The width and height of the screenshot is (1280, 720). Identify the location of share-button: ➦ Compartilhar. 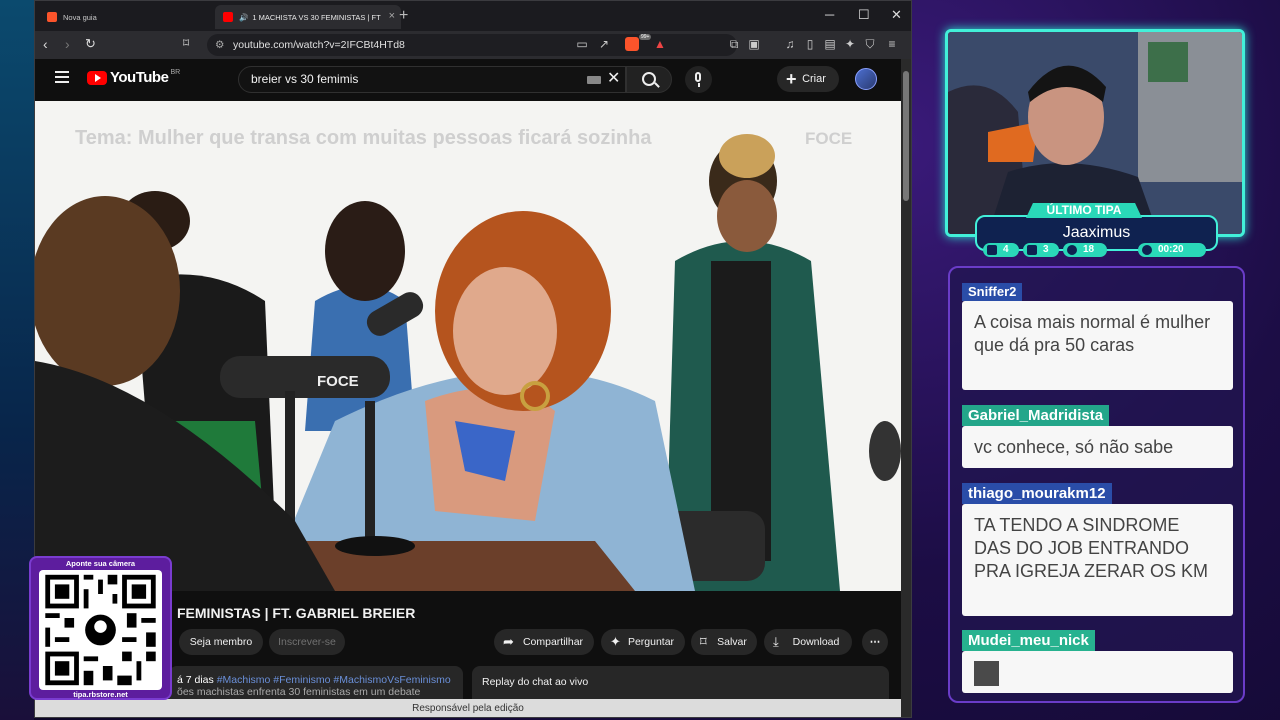
(544, 642).